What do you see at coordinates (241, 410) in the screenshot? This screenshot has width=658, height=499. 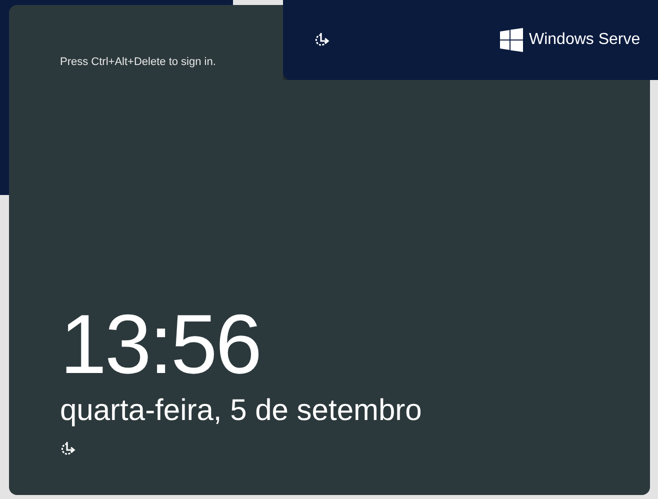 I see `date-text: quarta-feira, 5 de setembro` at bounding box center [241, 410].